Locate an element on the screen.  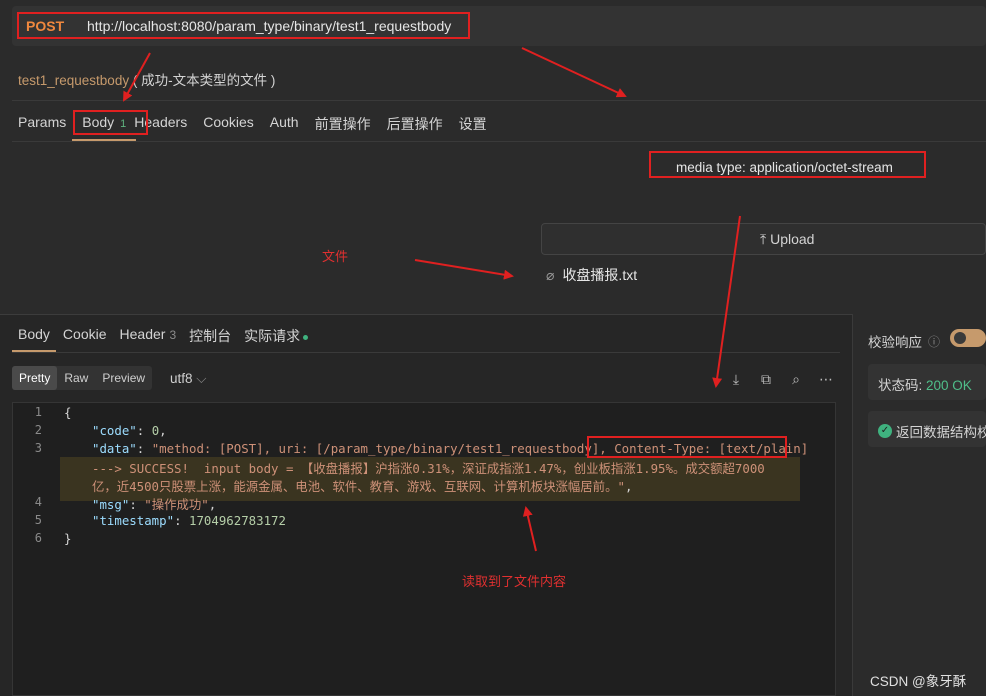
arrow-to-file is located at coordinates (464, 269).